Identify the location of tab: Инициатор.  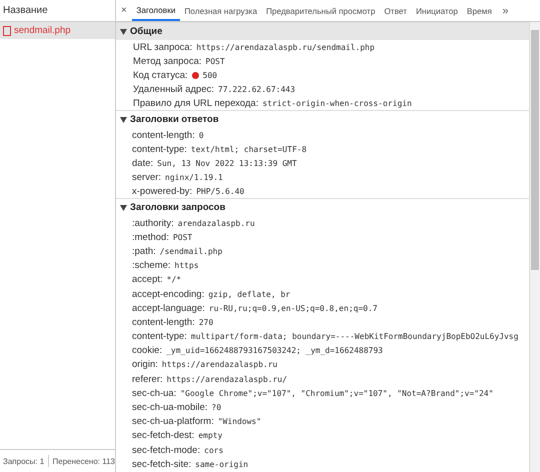
(436, 10).